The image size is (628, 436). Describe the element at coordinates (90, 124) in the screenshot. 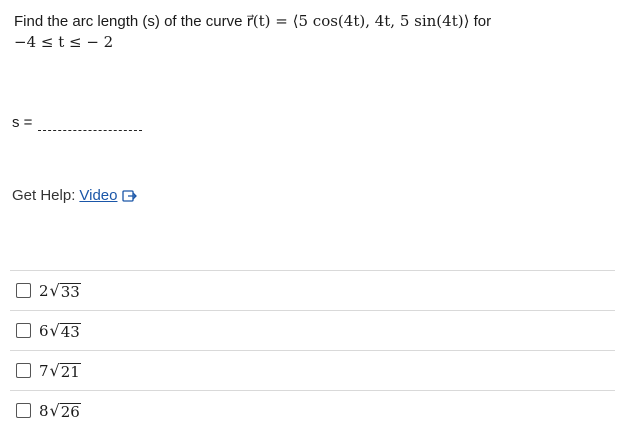

I see `answer-blank` at that location.